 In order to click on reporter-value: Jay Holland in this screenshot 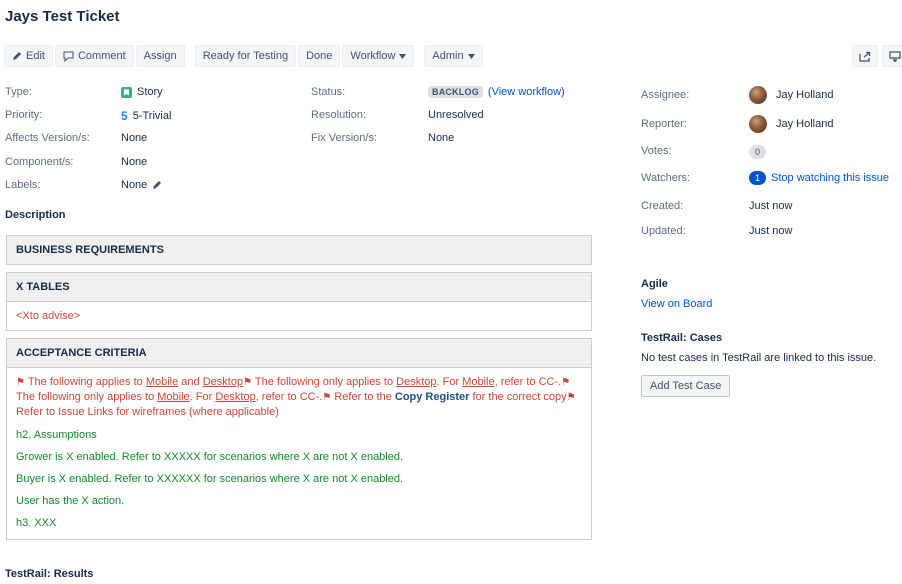, I will do `click(791, 124)`.